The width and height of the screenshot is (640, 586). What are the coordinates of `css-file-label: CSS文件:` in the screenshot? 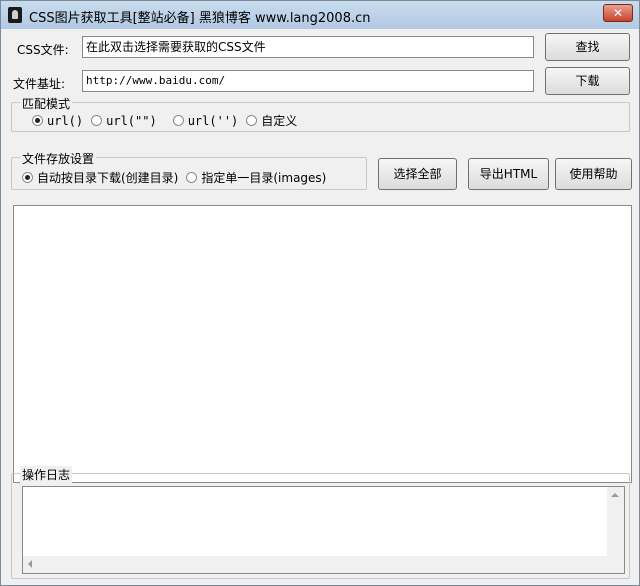 It's located at (43, 50).